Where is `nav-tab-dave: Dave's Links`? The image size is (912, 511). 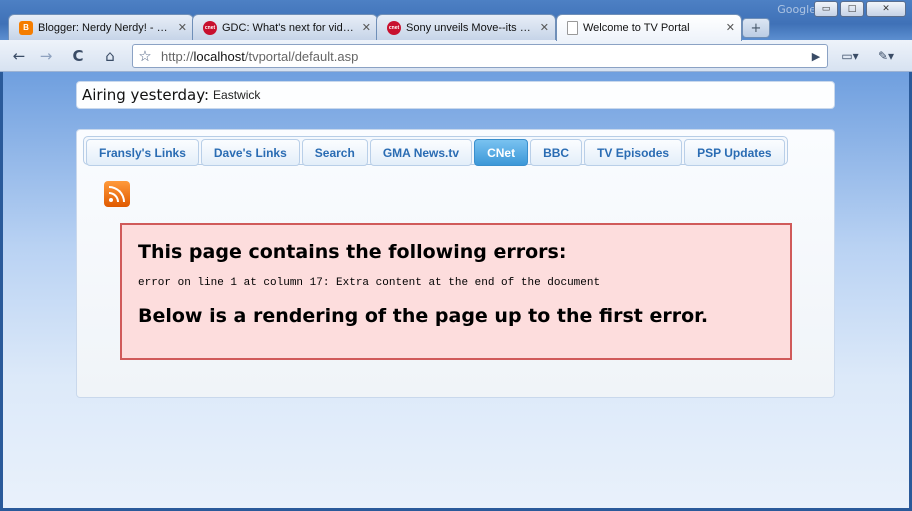 nav-tab-dave: Dave's Links is located at coordinates (250, 152).